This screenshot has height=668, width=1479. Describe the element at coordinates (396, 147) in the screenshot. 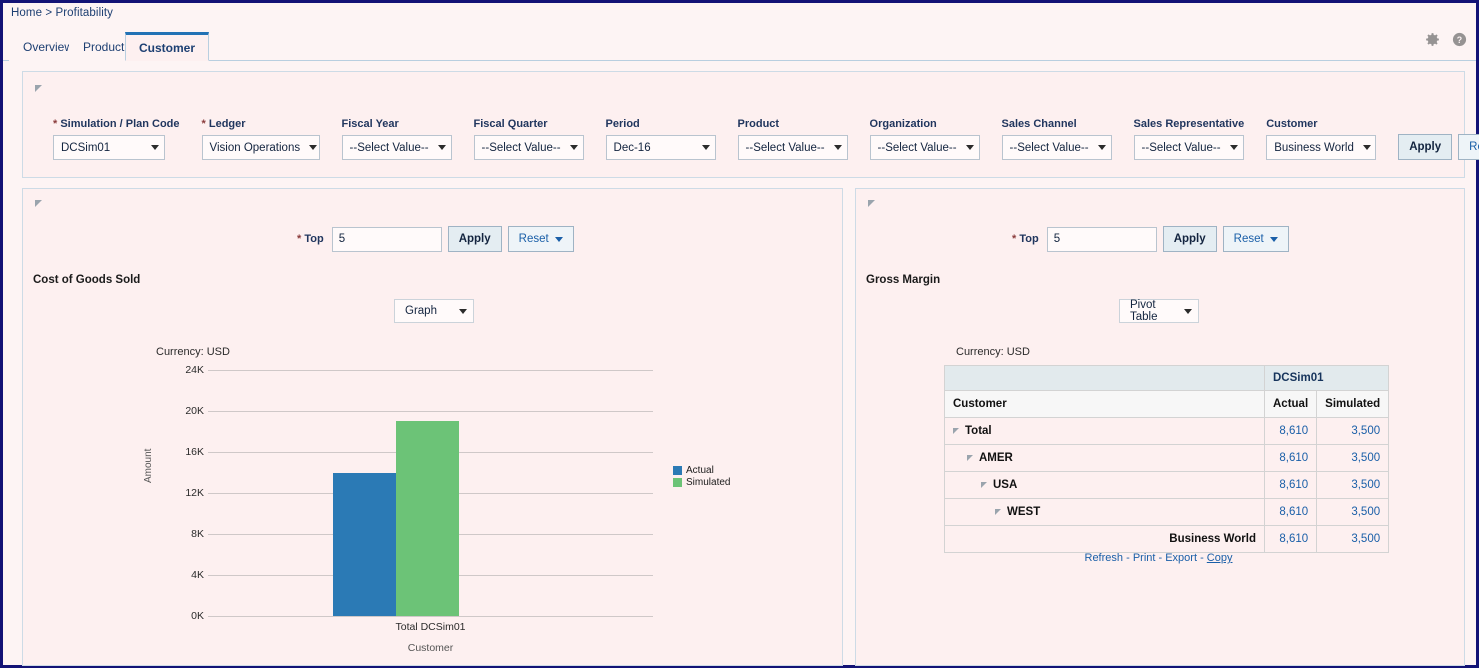

I see `fiscal-year-select: --Select Value--` at that location.